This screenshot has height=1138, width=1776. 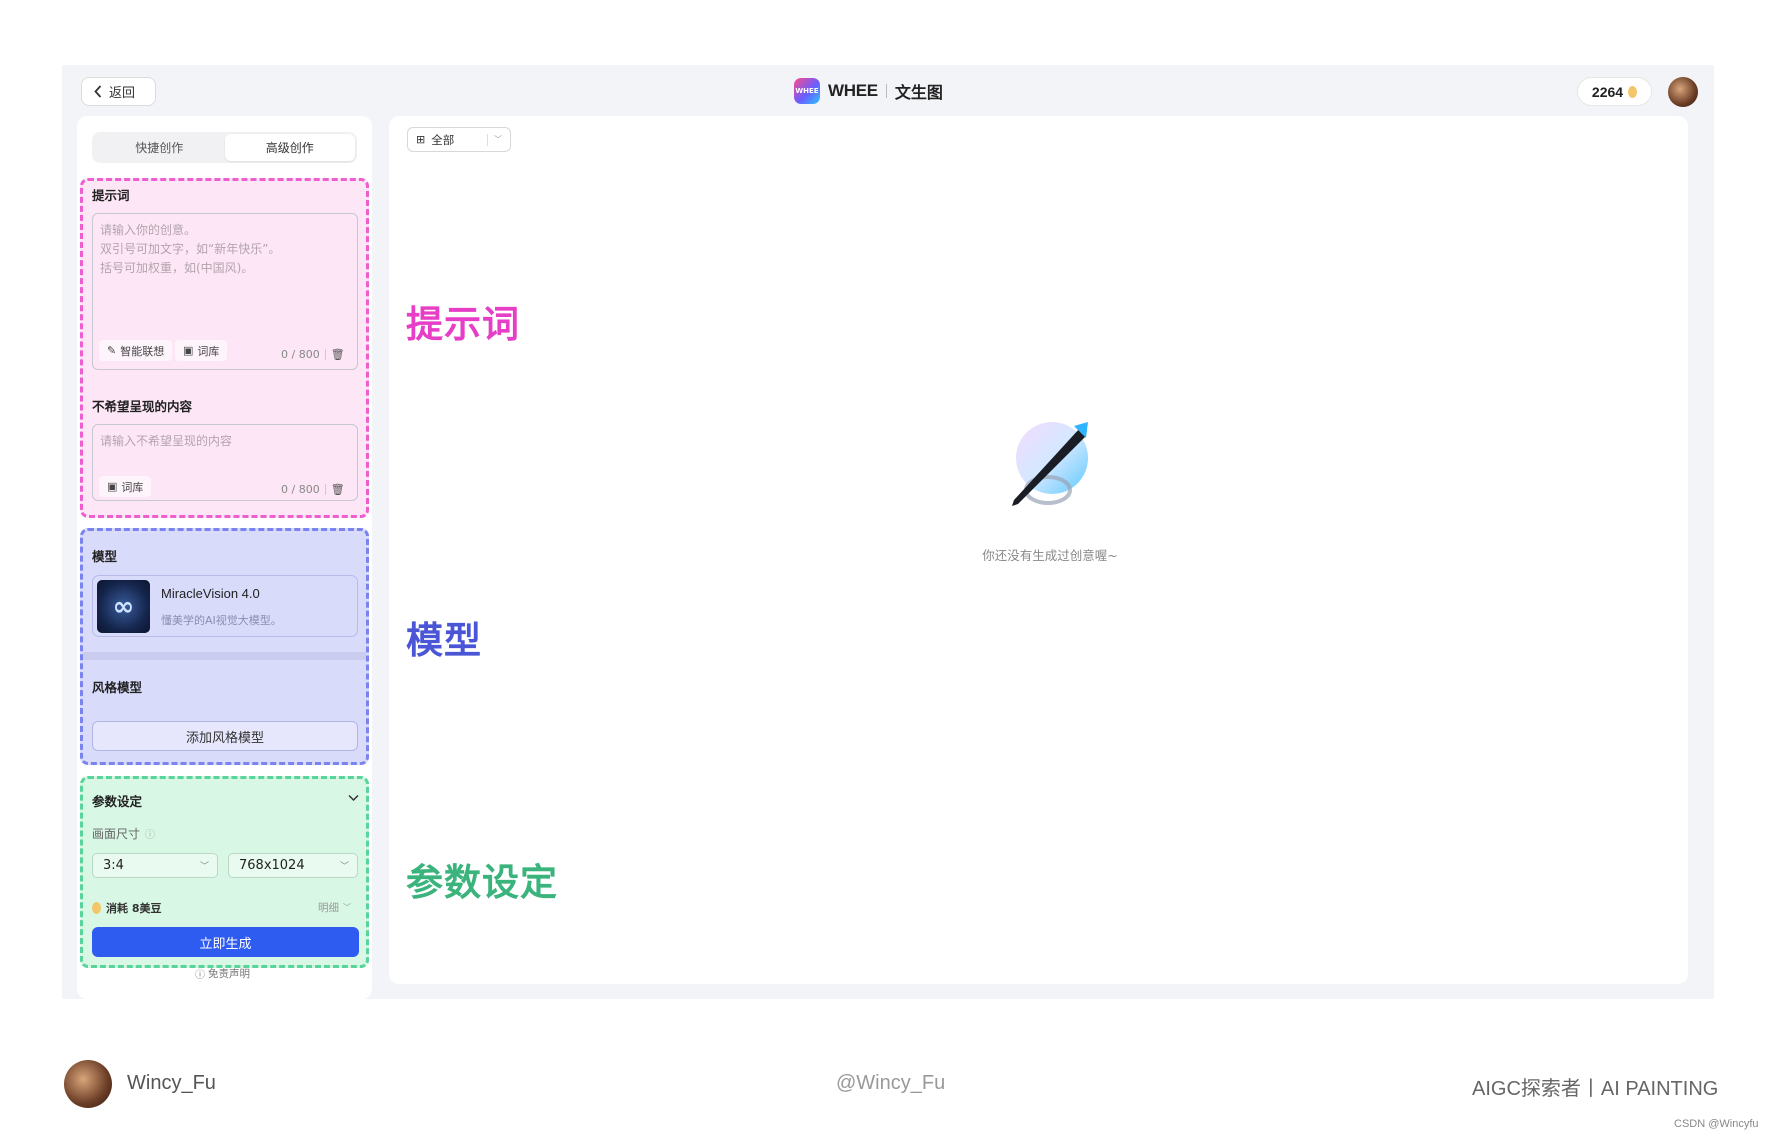 I want to click on mode-tabs: 快捷创作 高级创作, so click(x=224, y=147).